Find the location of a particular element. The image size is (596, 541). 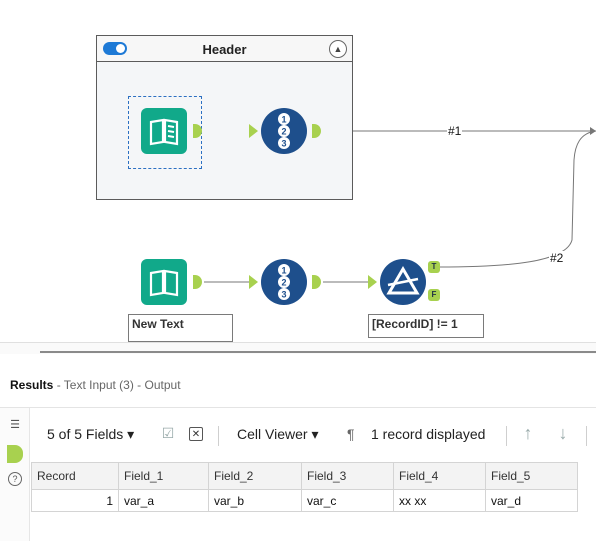

clear-icon: ✕ is located at coordinates (196, 434).